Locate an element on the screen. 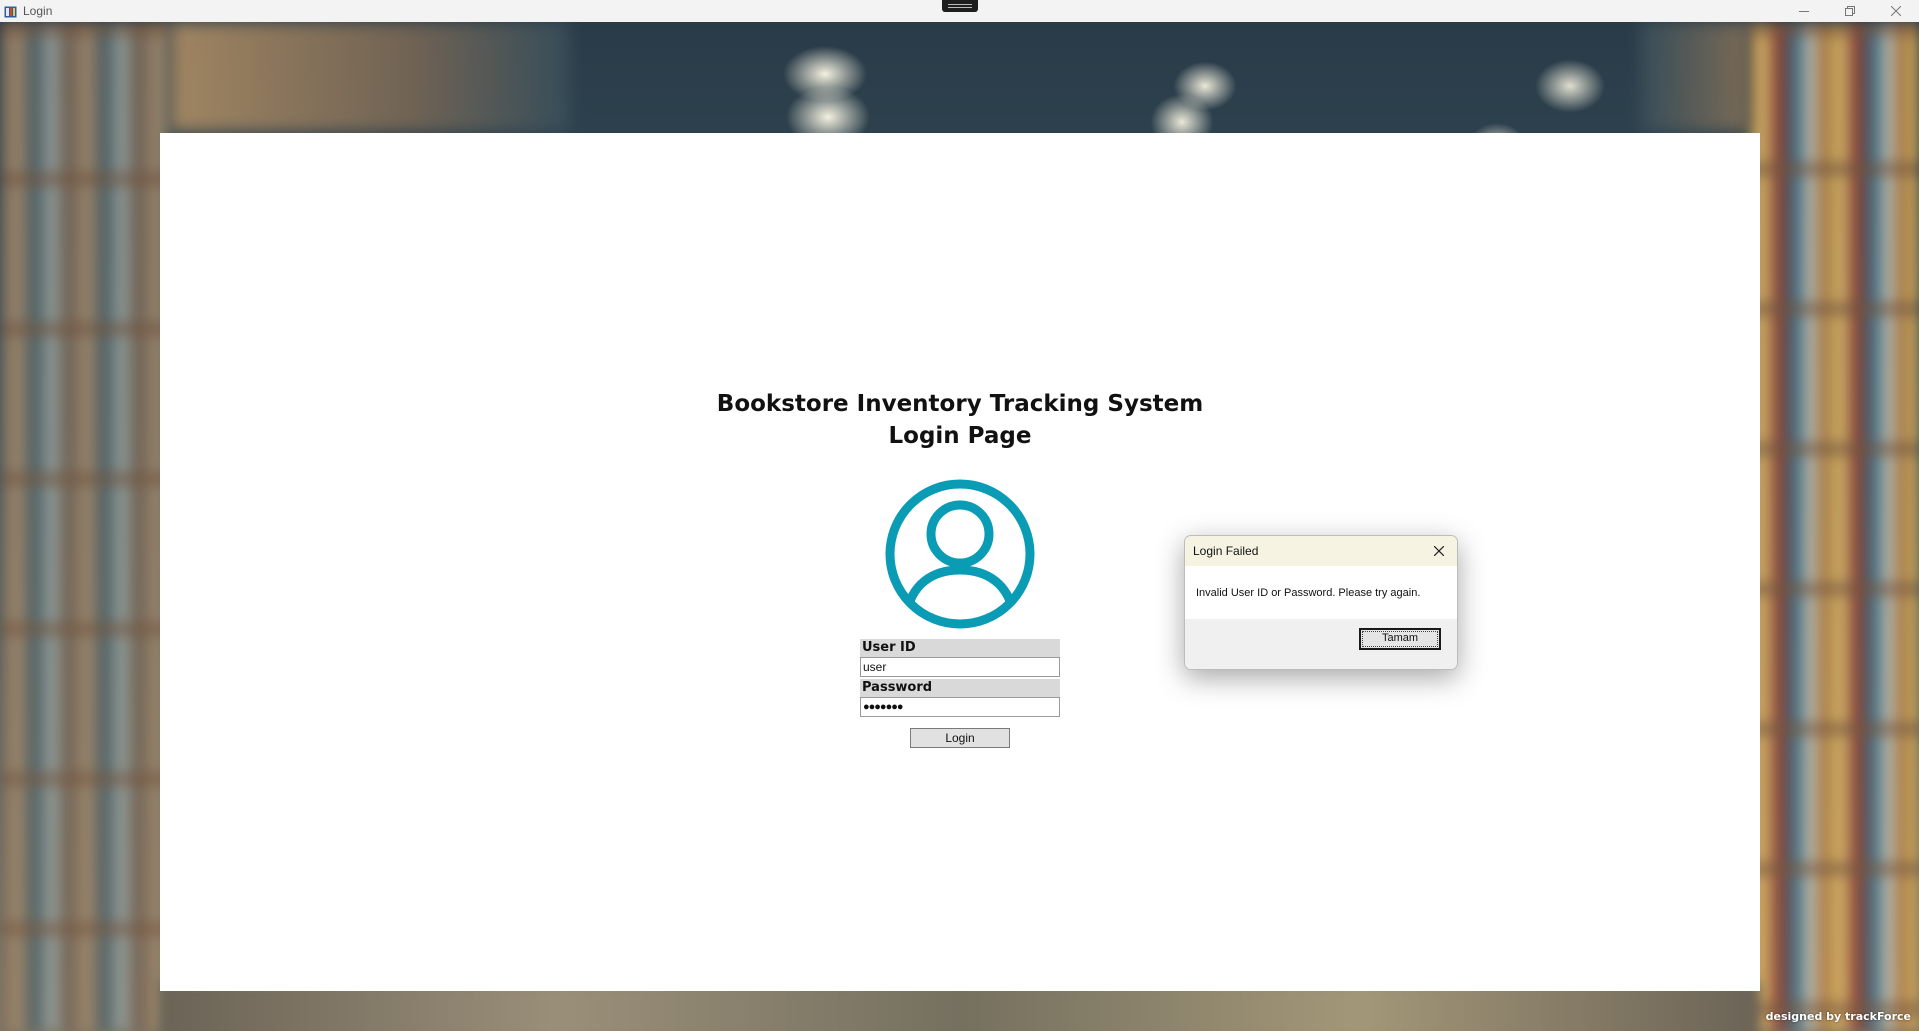 The width and height of the screenshot is (1919, 1031). user-circle-icon is located at coordinates (960, 554).